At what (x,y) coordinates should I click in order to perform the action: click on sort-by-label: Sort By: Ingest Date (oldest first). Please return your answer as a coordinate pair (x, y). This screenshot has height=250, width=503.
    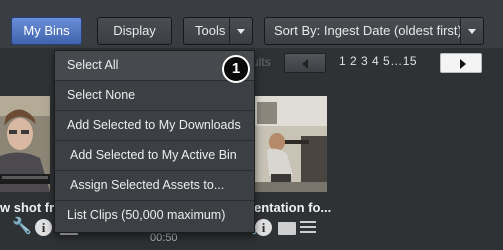
    Looking at the image, I should click on (368, 30).